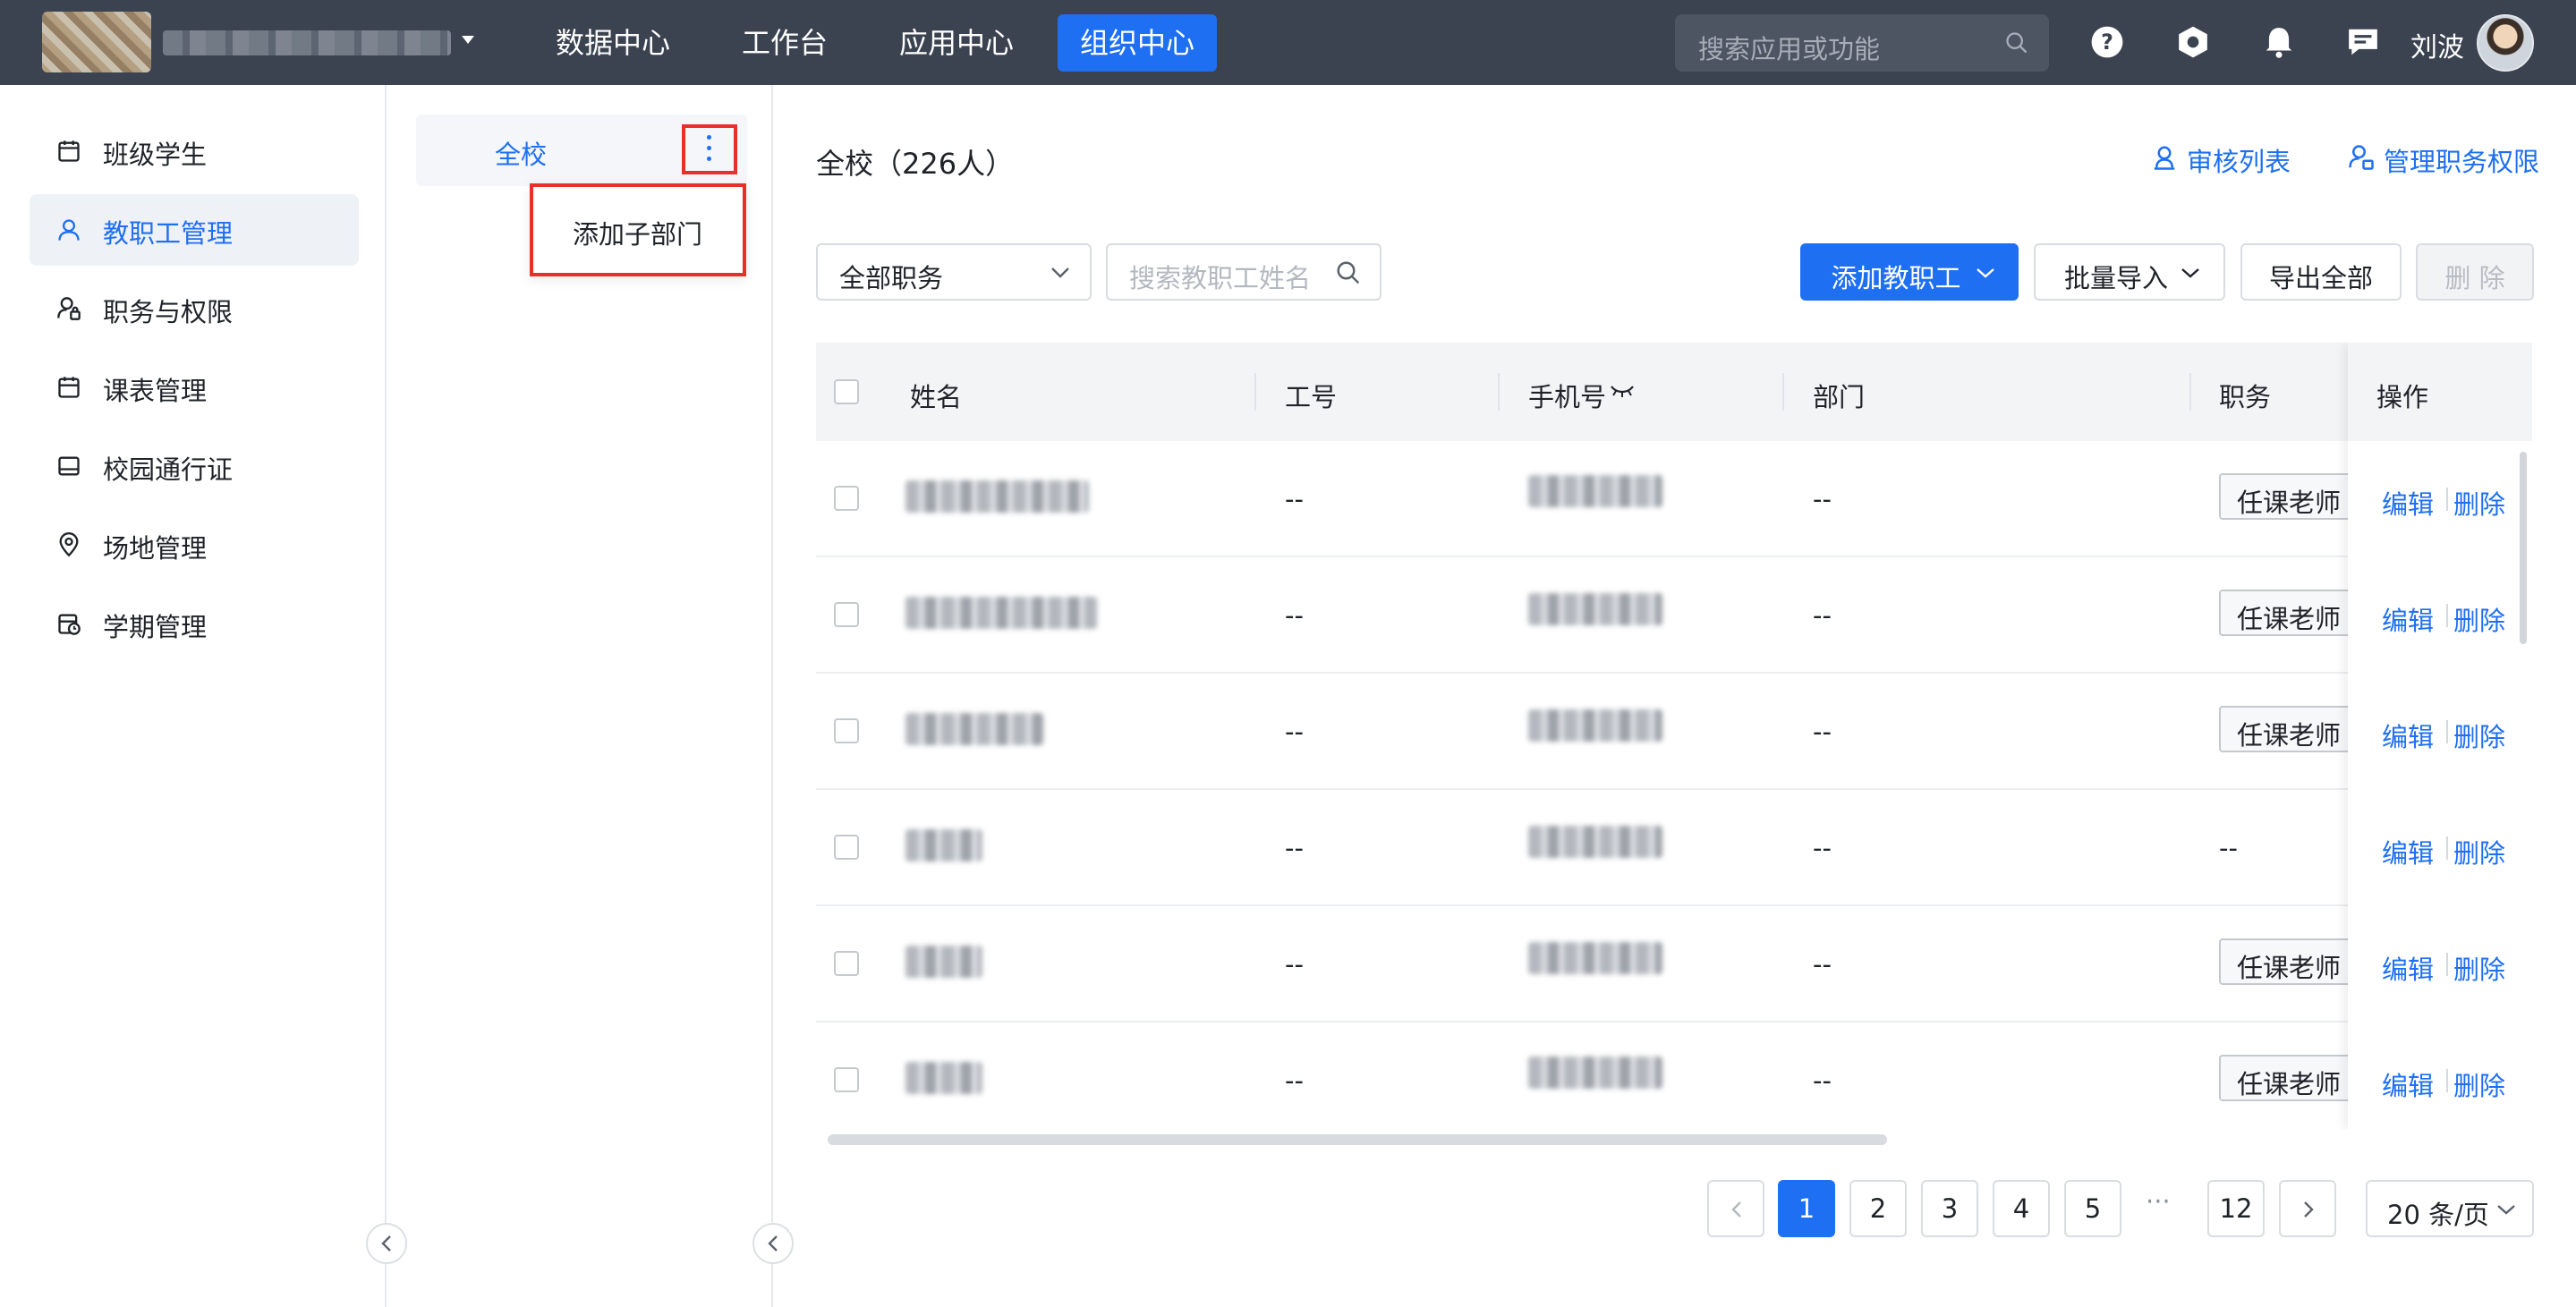 The height and width of the screenshot is (1307, 2576). Describe the element at coordinates (2107, 42) in the screenshot. I see `help-icon: ?` at that location.